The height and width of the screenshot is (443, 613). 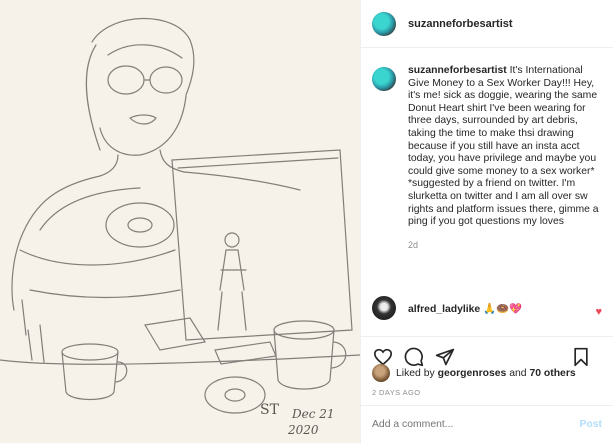 What do you see at coordinates (313, 414) in the screenshot?
I see `drawing-date-line1: Dec 21` at bounding box center [313, 414].